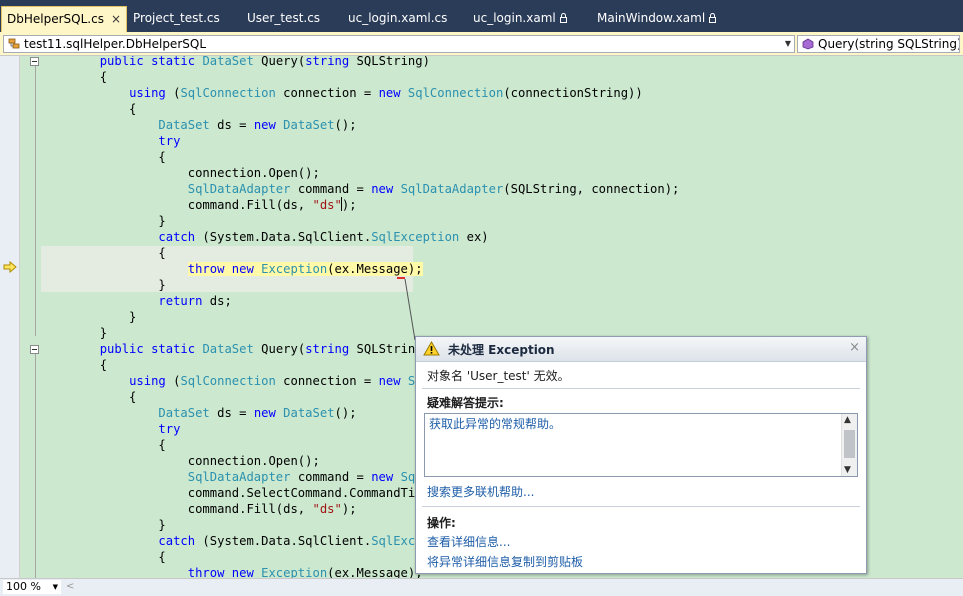  I want to click on zoom-level: 100 %, so click(23, 586).